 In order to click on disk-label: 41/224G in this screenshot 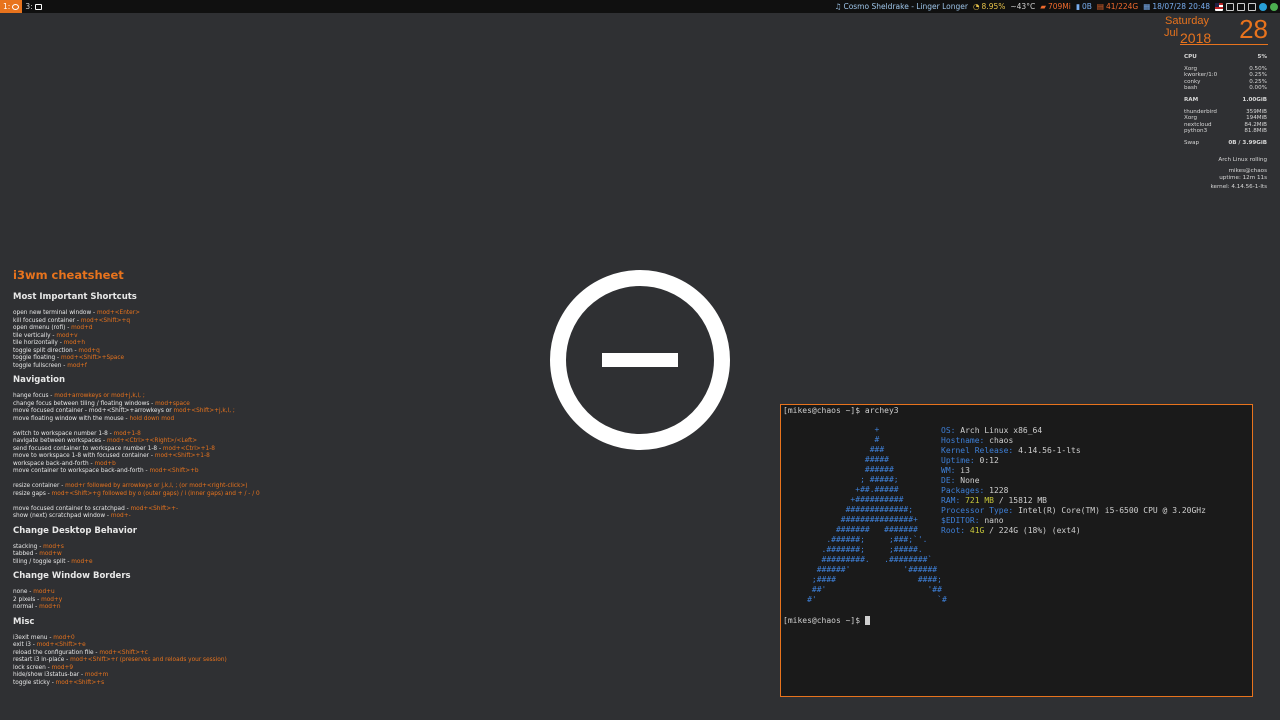, I will do `click(1122, 6)`.